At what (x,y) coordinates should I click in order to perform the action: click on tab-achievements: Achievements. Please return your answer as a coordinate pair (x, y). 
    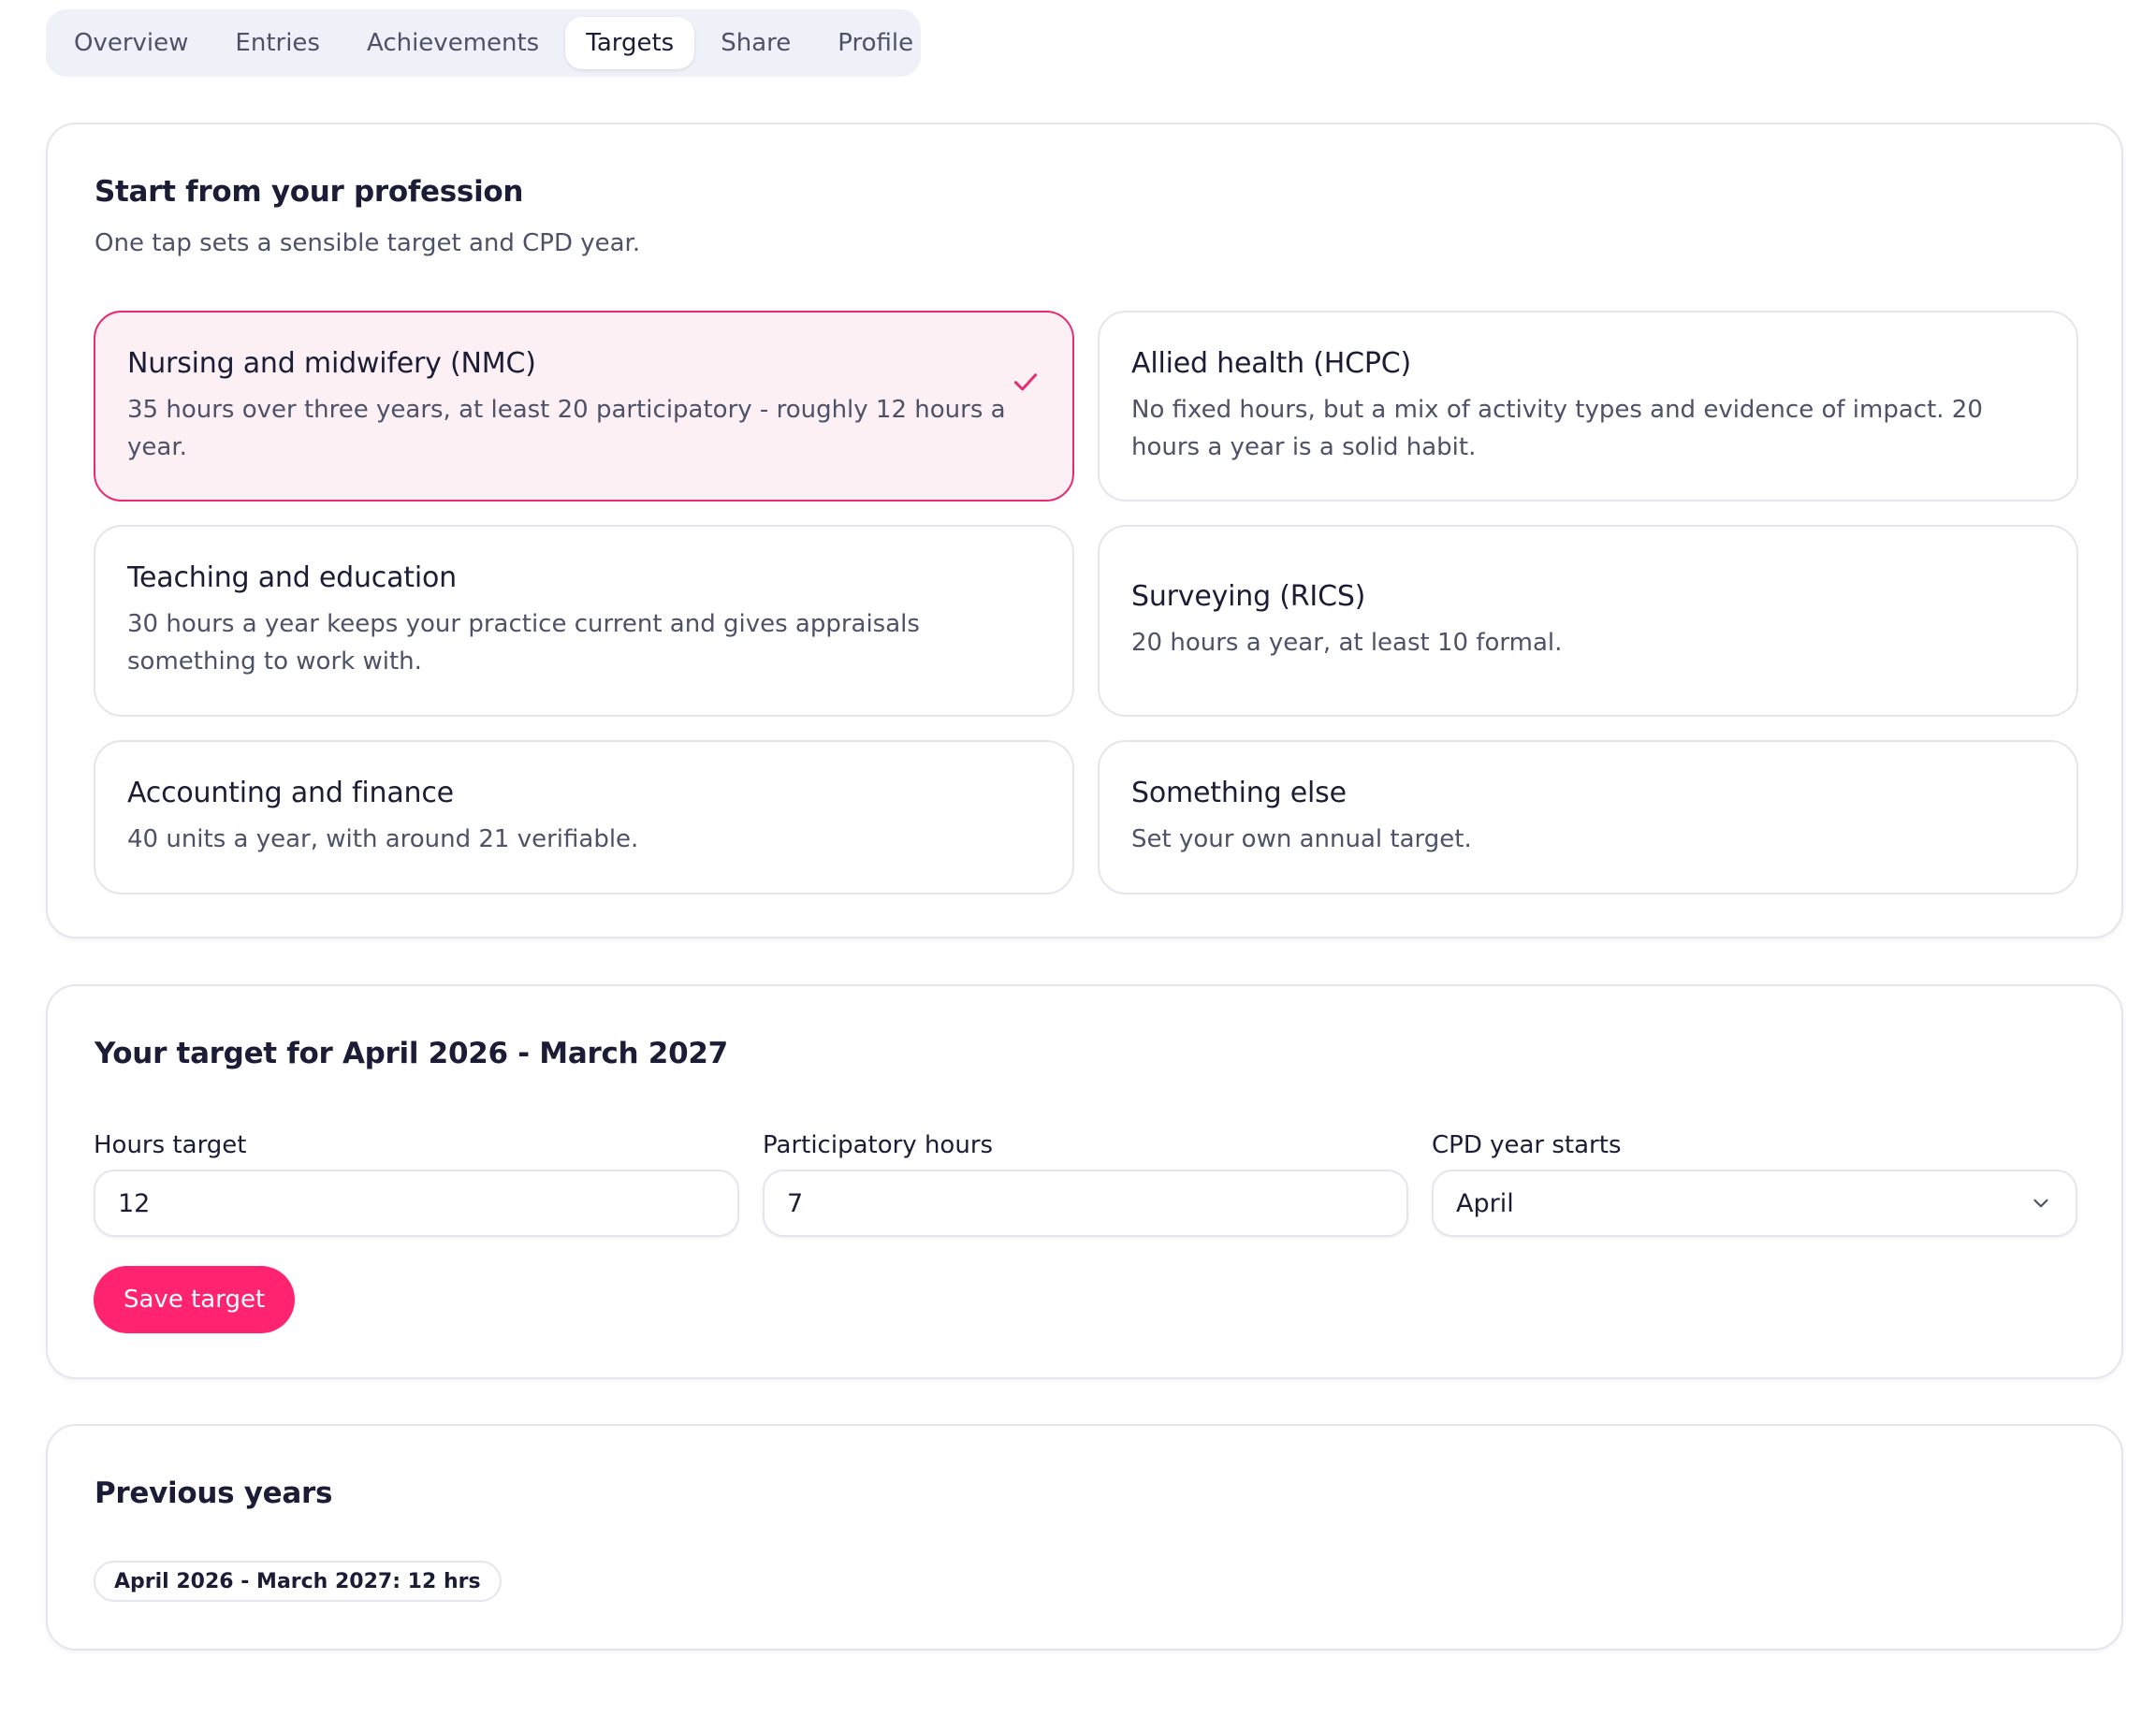
    Looking at the image, I should click on (453, 43).